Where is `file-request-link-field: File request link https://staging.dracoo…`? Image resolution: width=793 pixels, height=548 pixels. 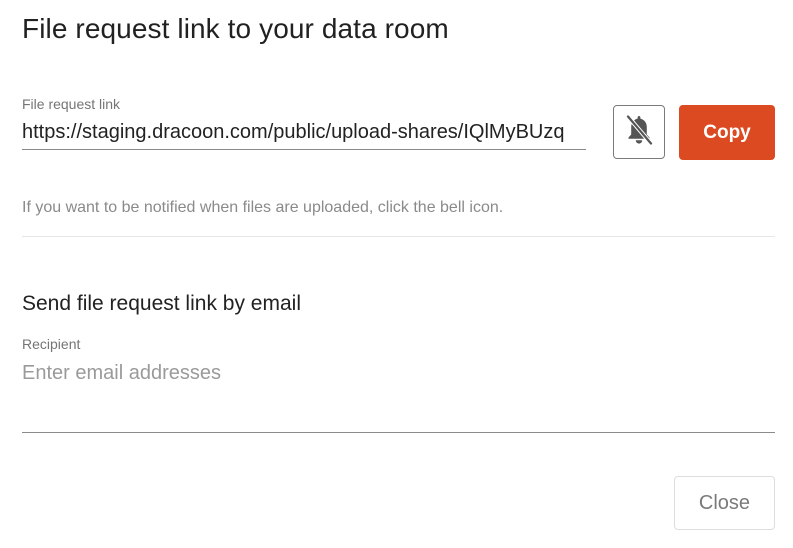 file-request-link-field: File request link https://staging.dracoo… is located at coordinates (304, 123).